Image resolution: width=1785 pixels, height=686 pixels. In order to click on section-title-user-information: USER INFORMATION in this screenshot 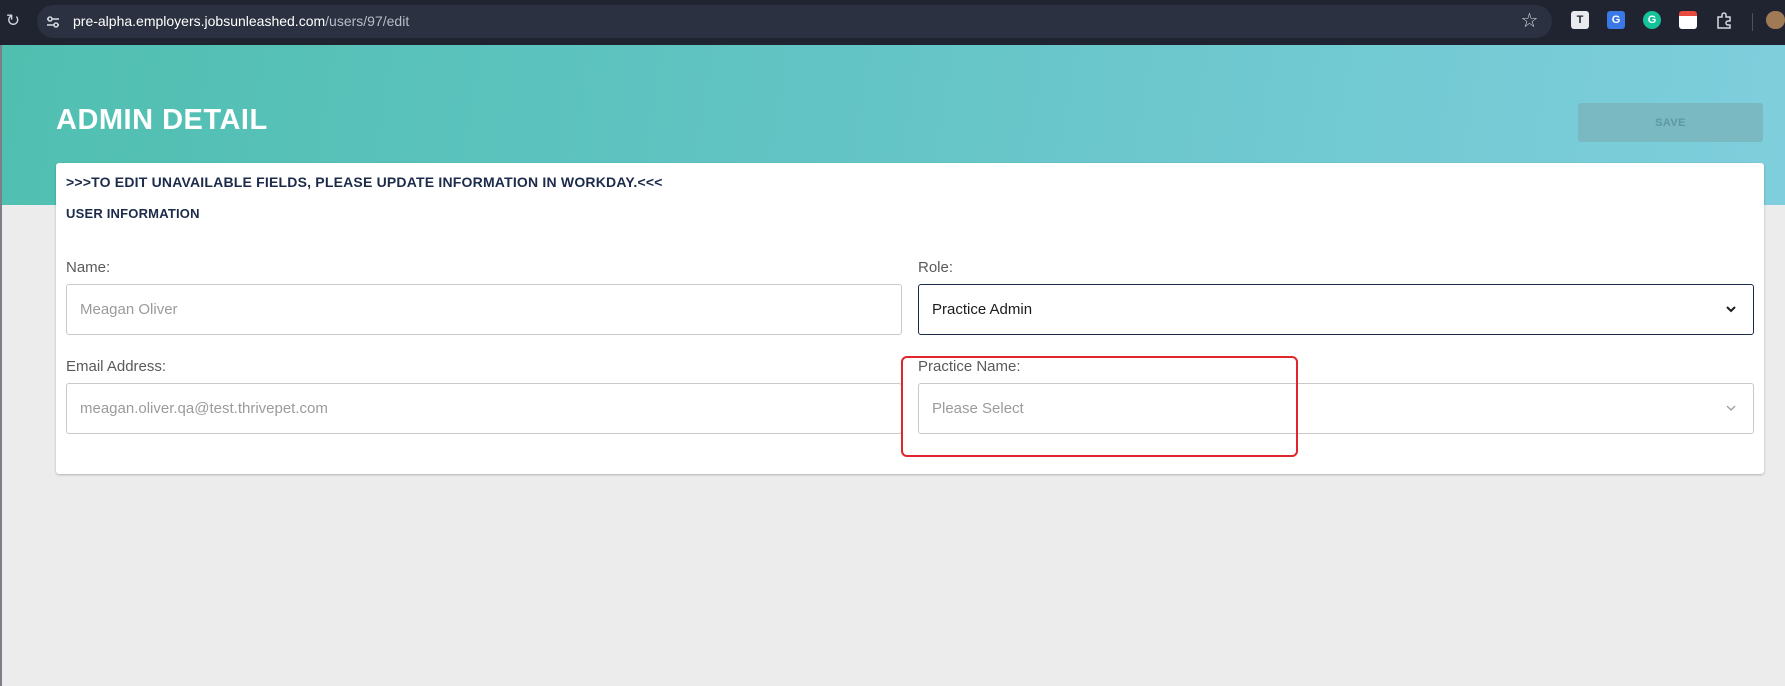, I will do `click(133, 213)`.